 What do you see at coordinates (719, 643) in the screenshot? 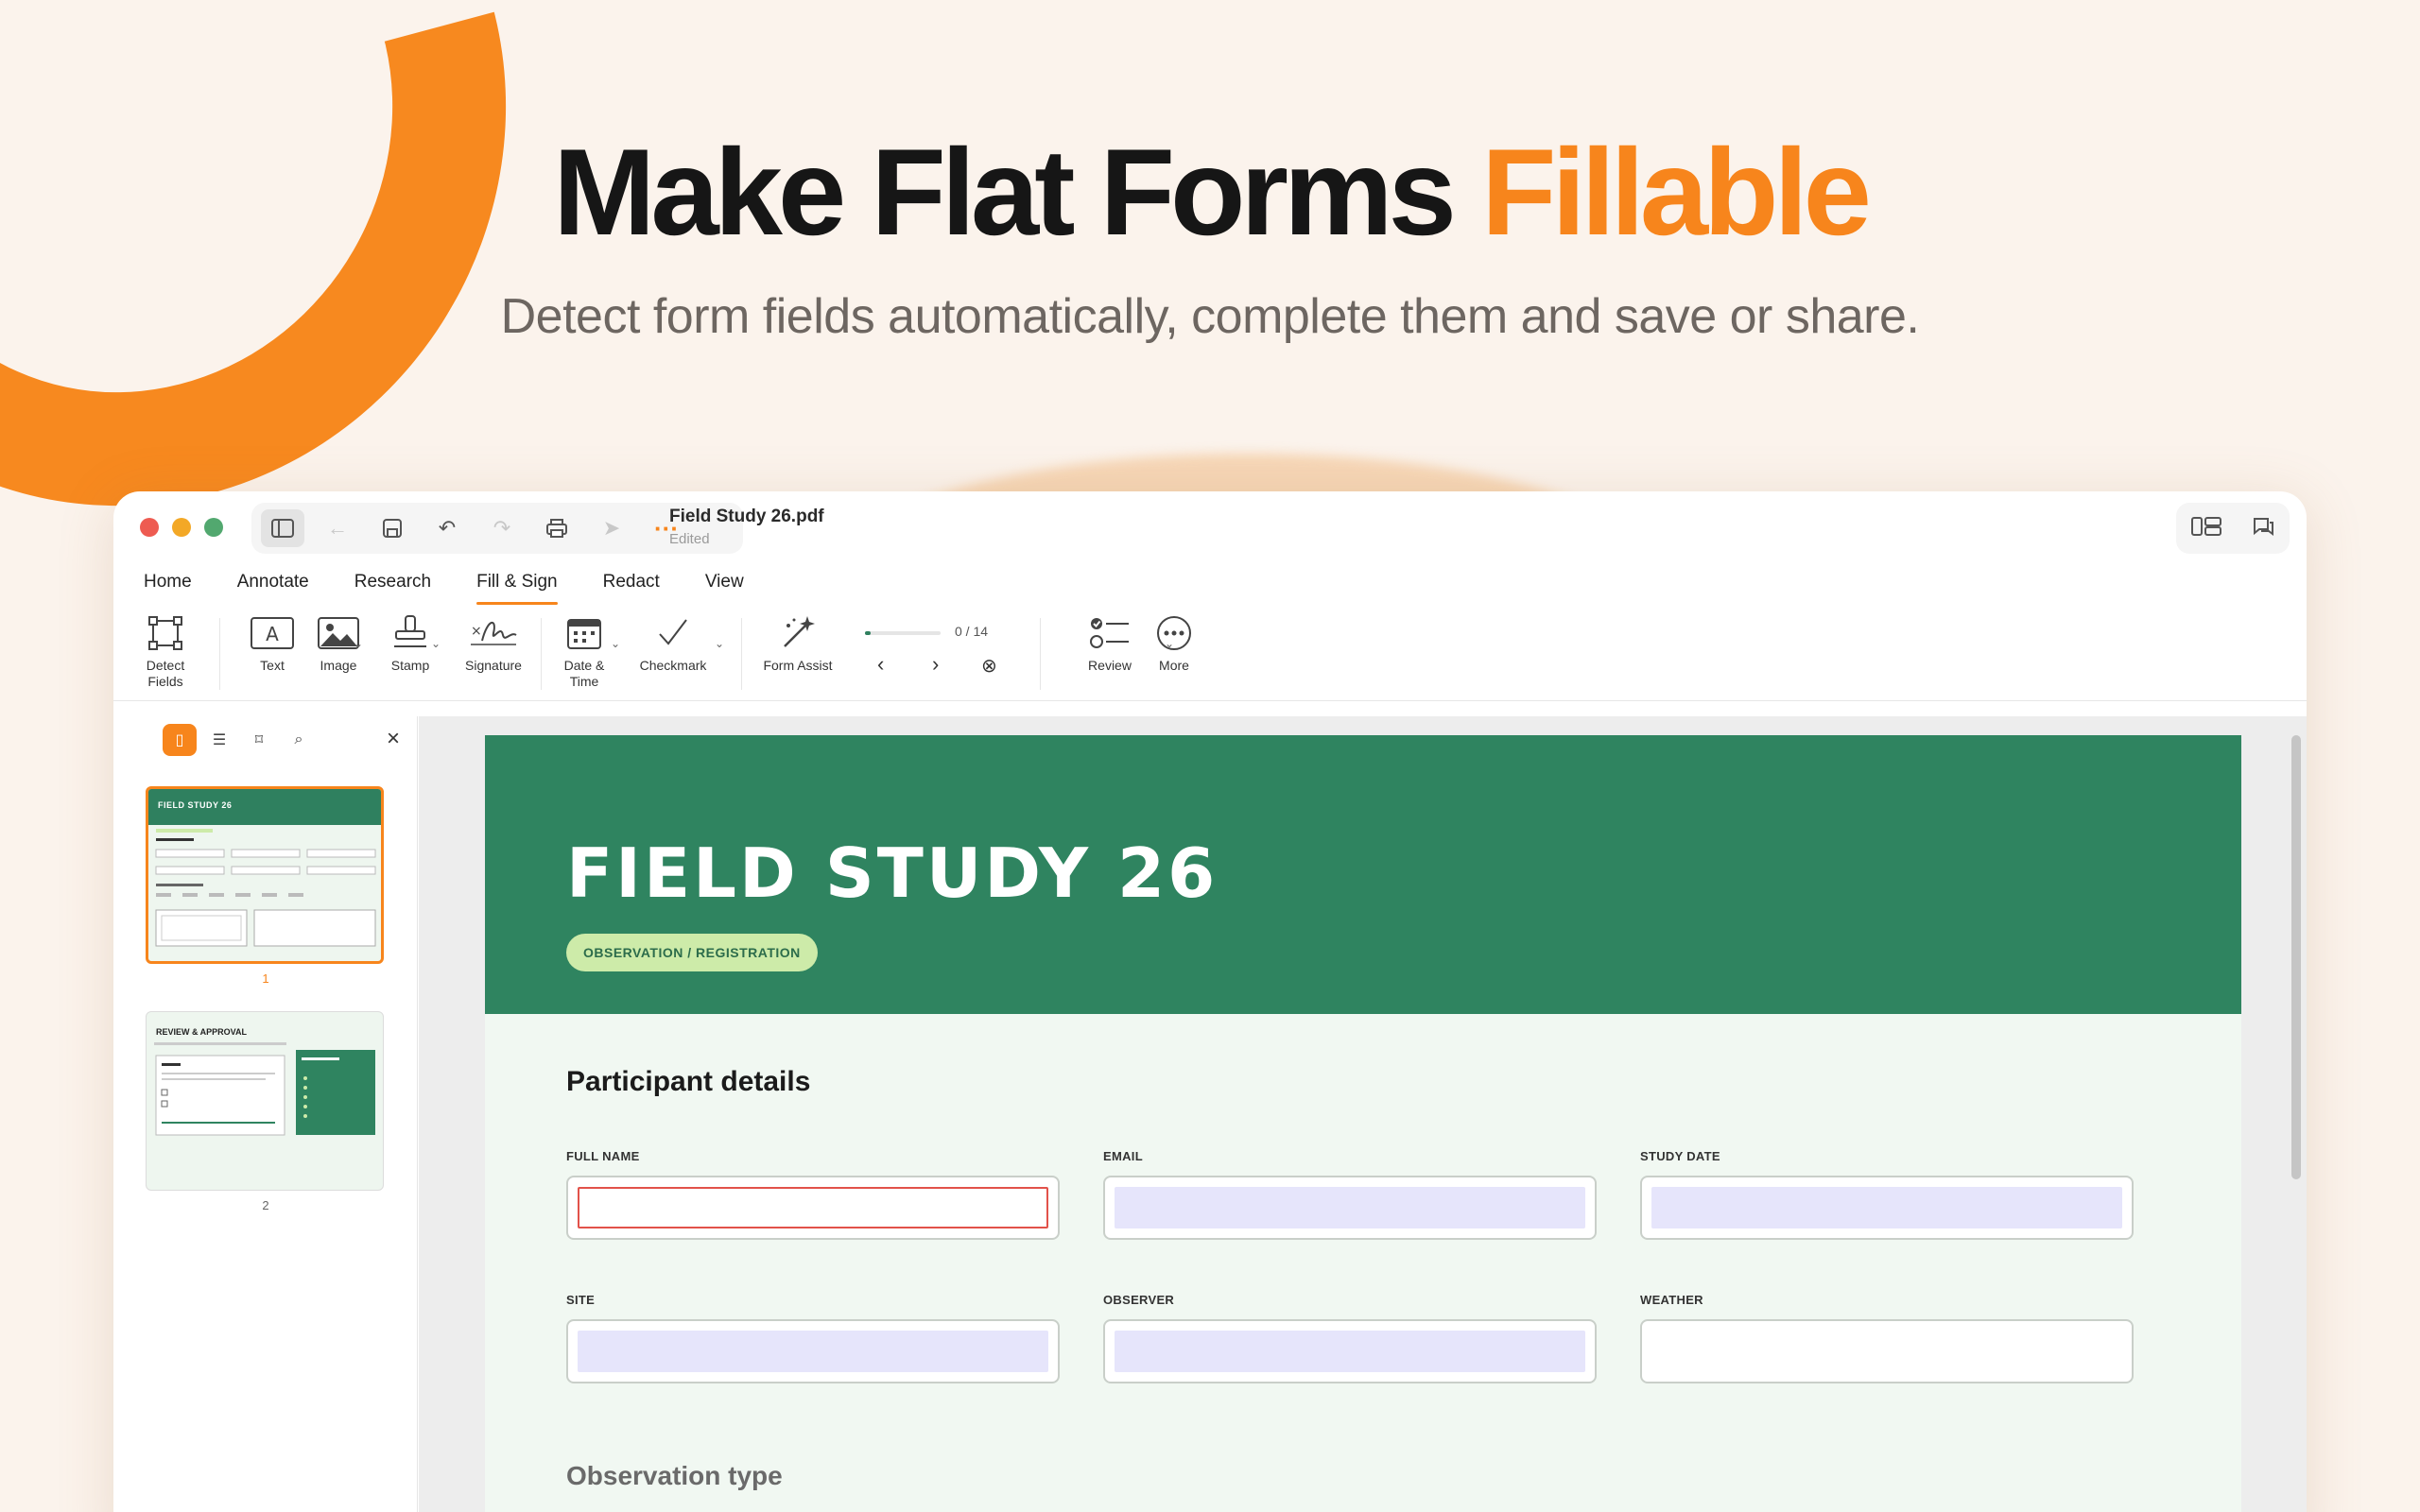
I see `checkmark-chevron-down-icon: ⌄` at bounding box center [719, 643].